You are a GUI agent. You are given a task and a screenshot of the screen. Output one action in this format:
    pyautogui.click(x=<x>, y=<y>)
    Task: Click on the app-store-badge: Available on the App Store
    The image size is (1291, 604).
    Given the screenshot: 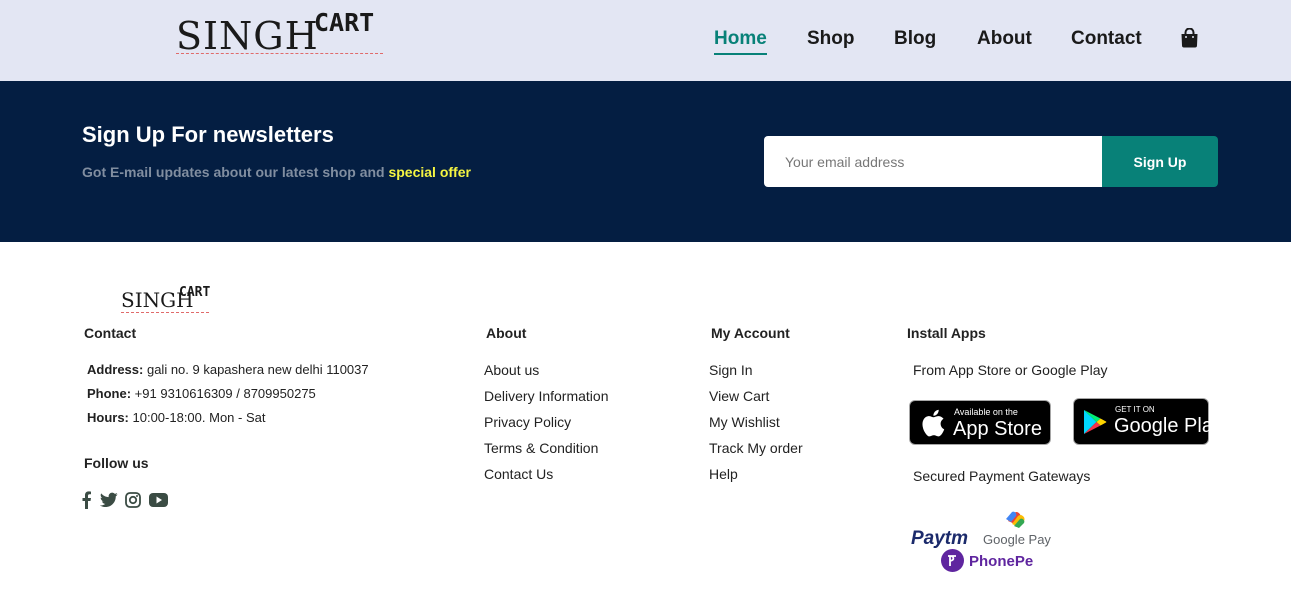 What is the action you would take?
    pyautogui.click(x=980, y=422)
    